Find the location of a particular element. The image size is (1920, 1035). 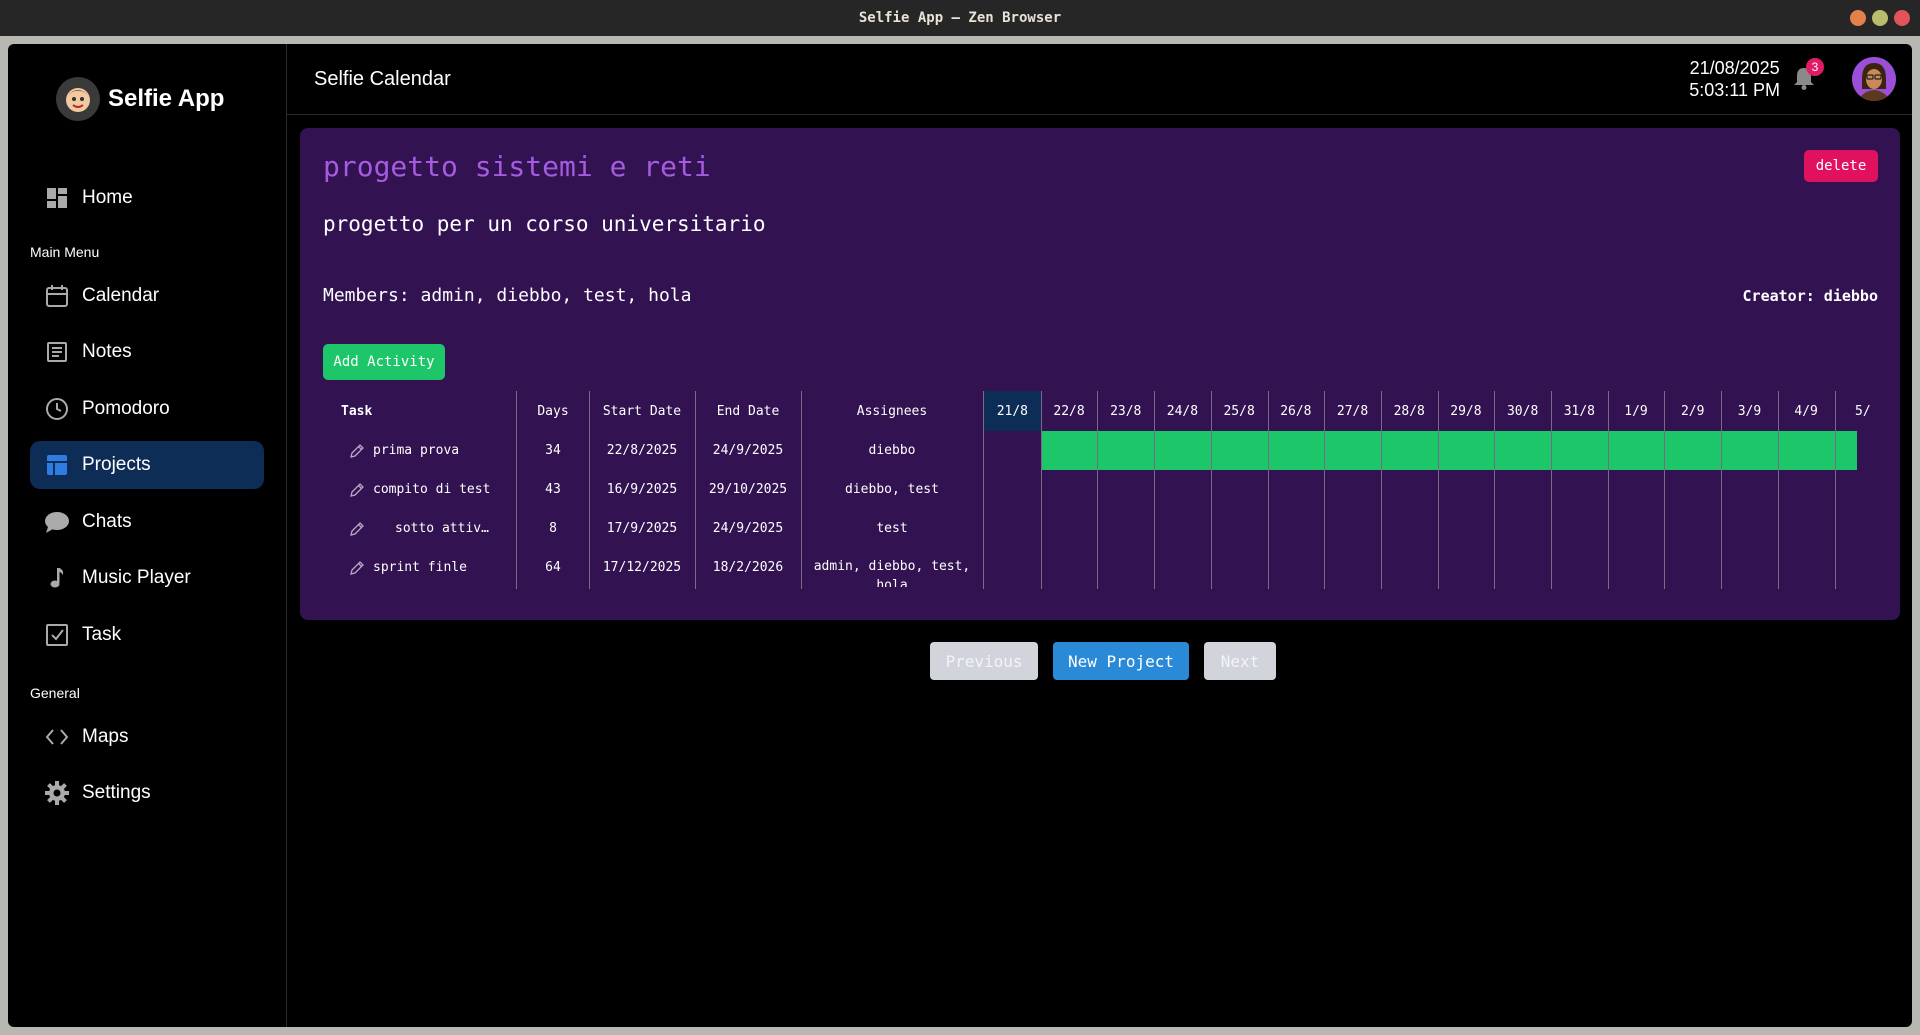

column-header-end-date: End Date is located at coordinates (748, 411).